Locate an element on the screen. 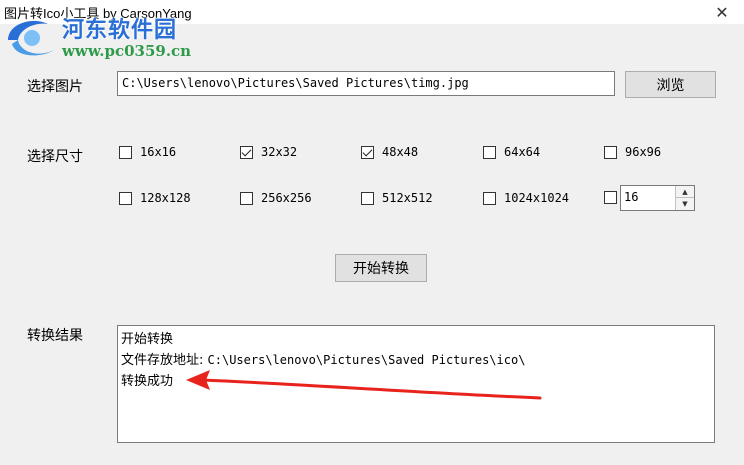 Image resolution: width=744 pixels, height=465 pixels. stepper-buttons: ▲ ▼ is located at coordinates (684, 198).